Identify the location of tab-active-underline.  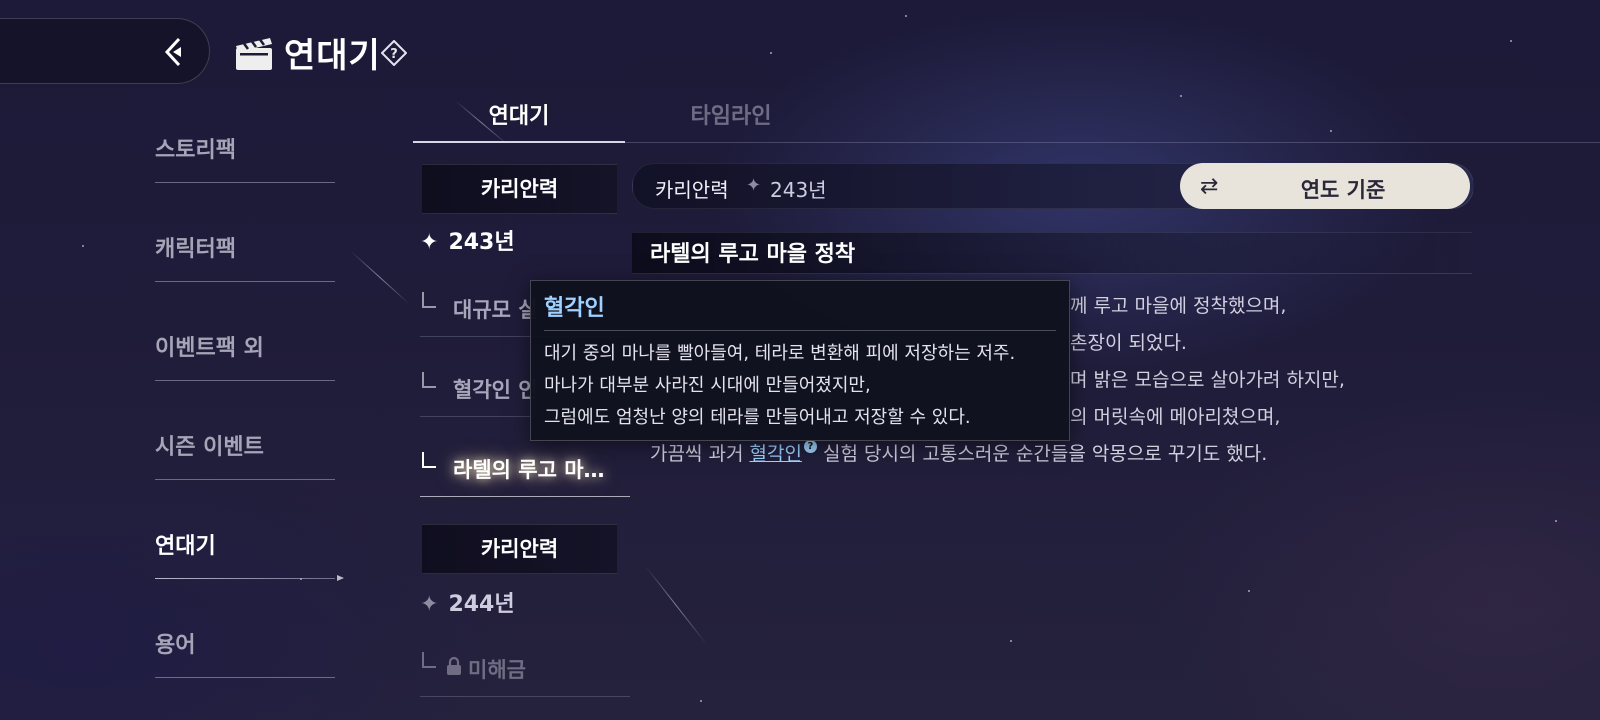
(519, 142).